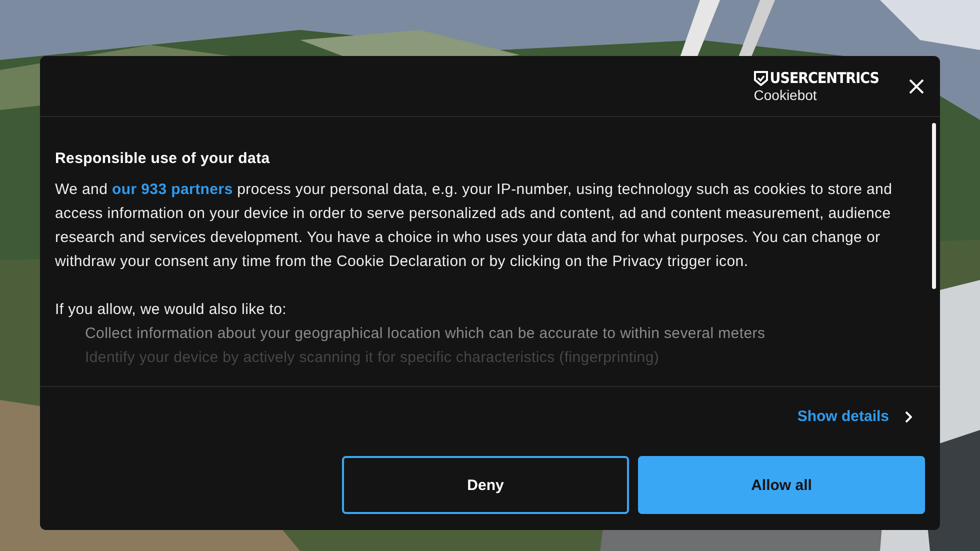  Describe the element at coordinates (781, 485) in the screenshot. I see `allow-button: Allow all` at that location.